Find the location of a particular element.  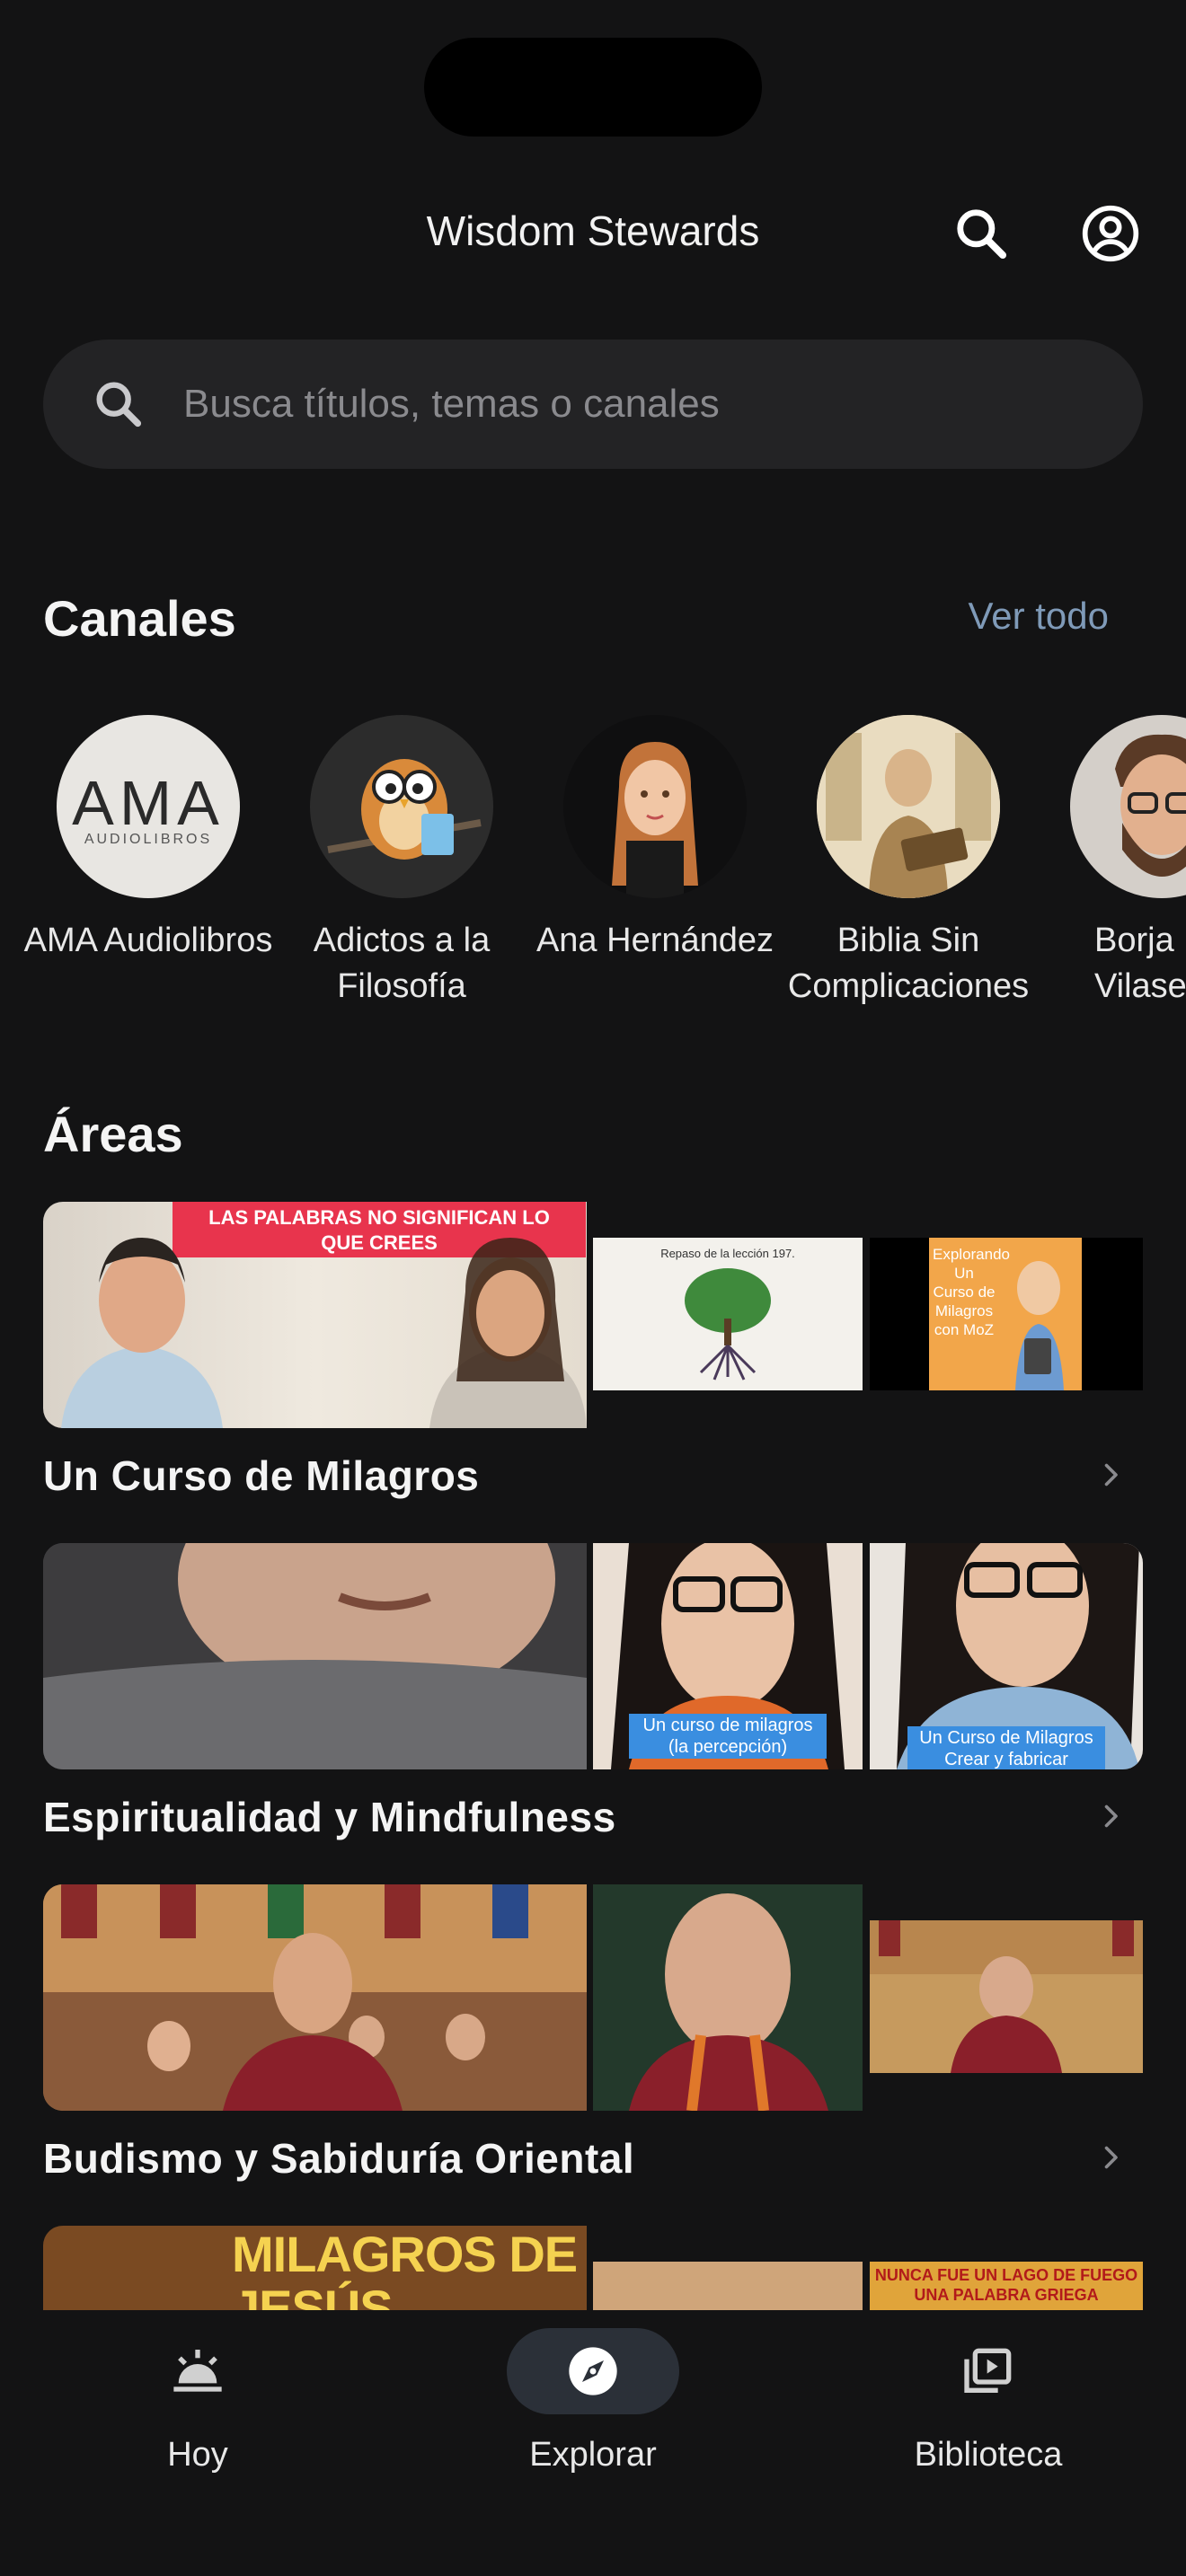

areas-title: Áreas is located at coordinates (113, 1134).